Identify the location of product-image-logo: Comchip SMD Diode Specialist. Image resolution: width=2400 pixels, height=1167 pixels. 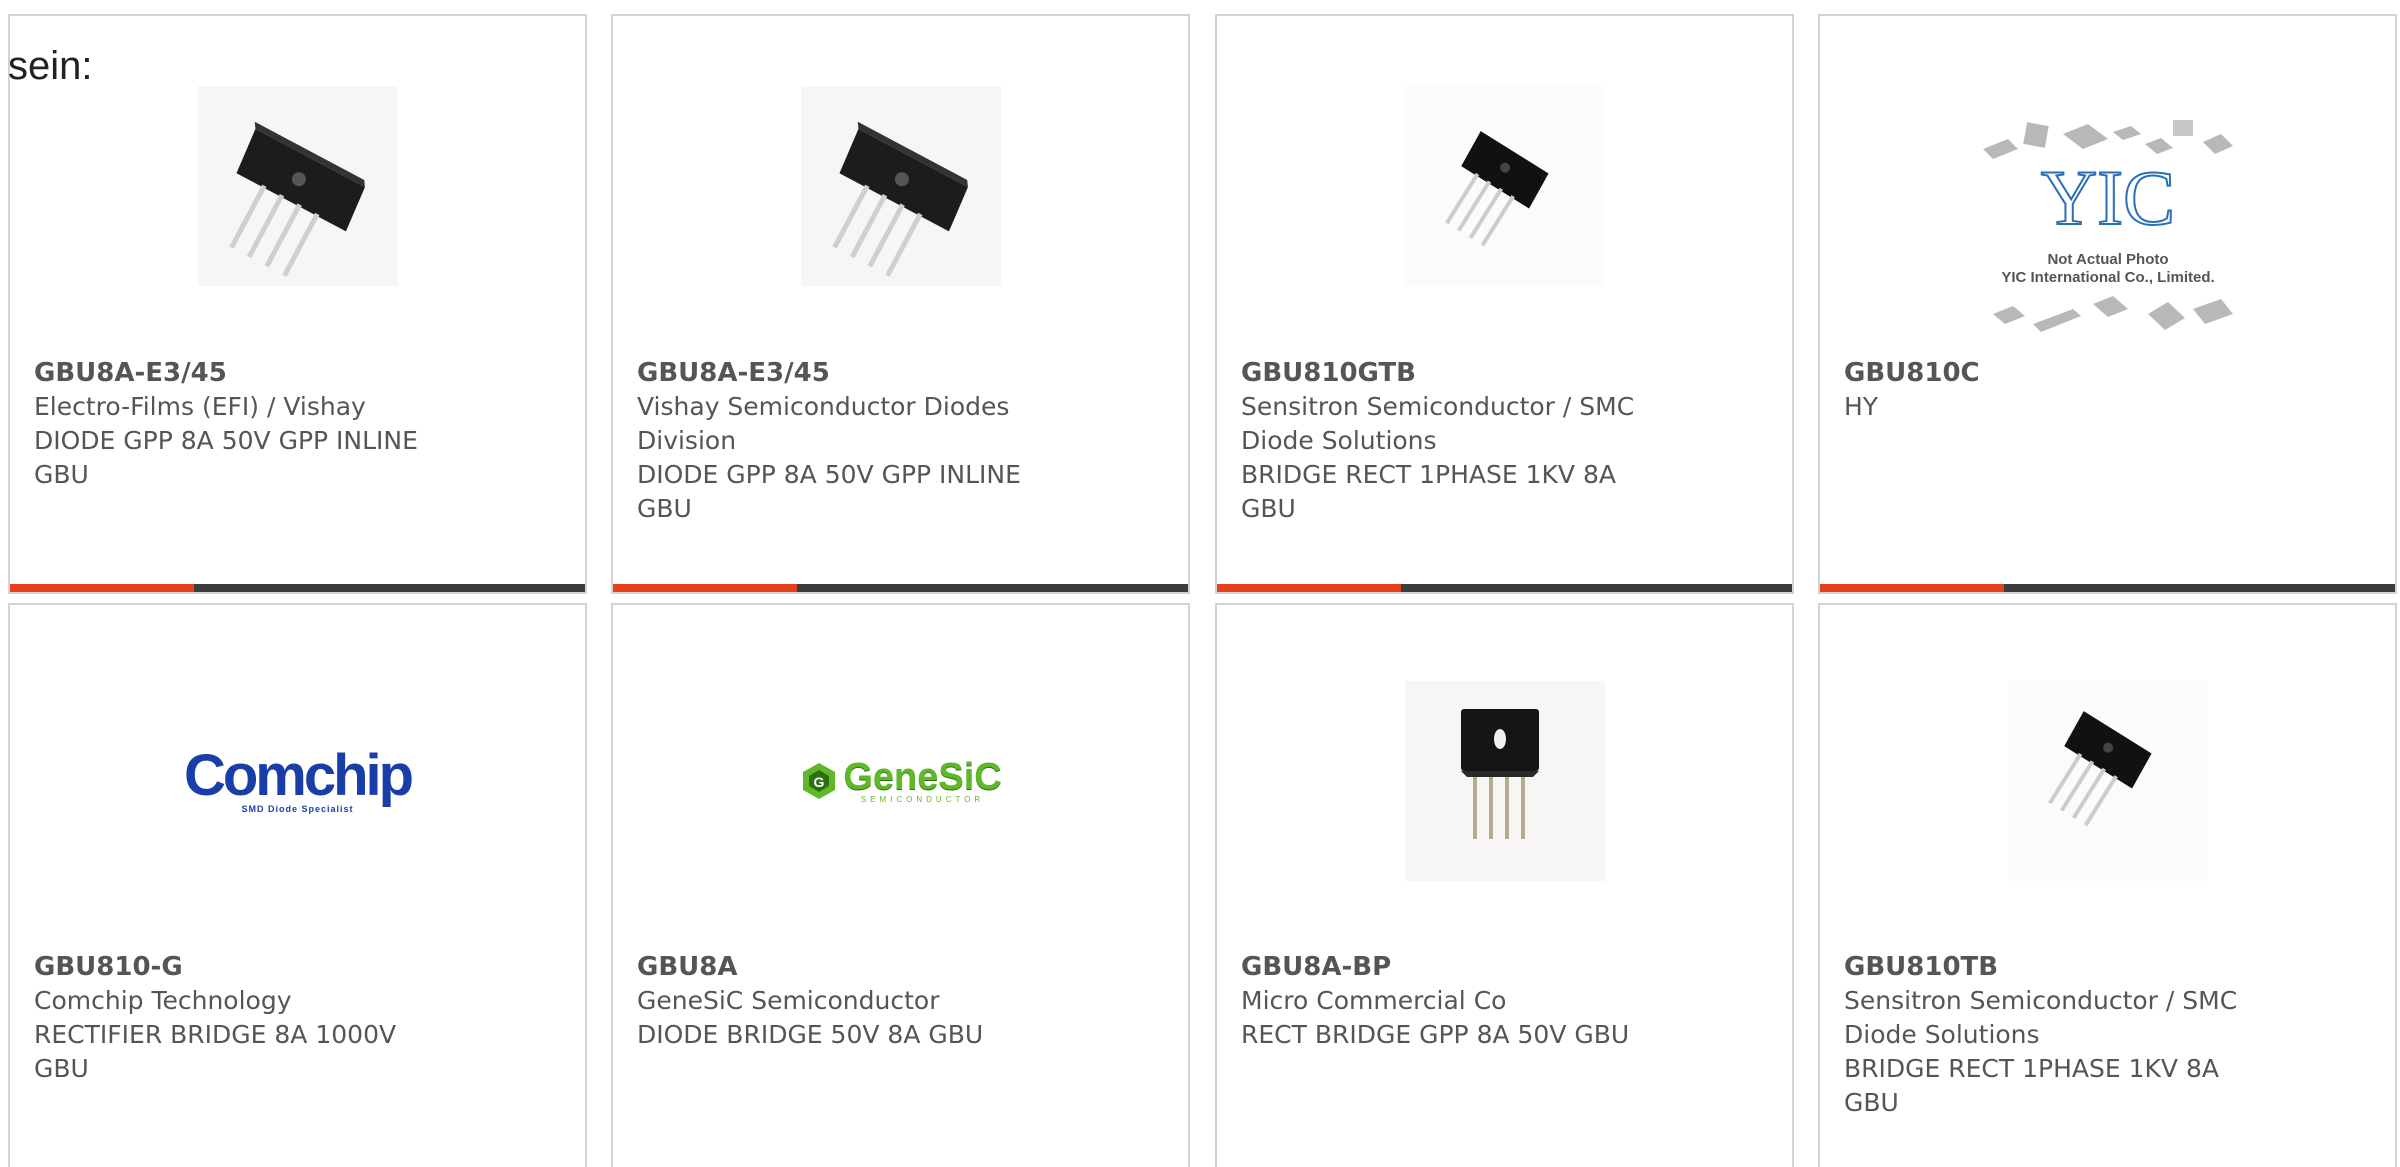
(299, 781).